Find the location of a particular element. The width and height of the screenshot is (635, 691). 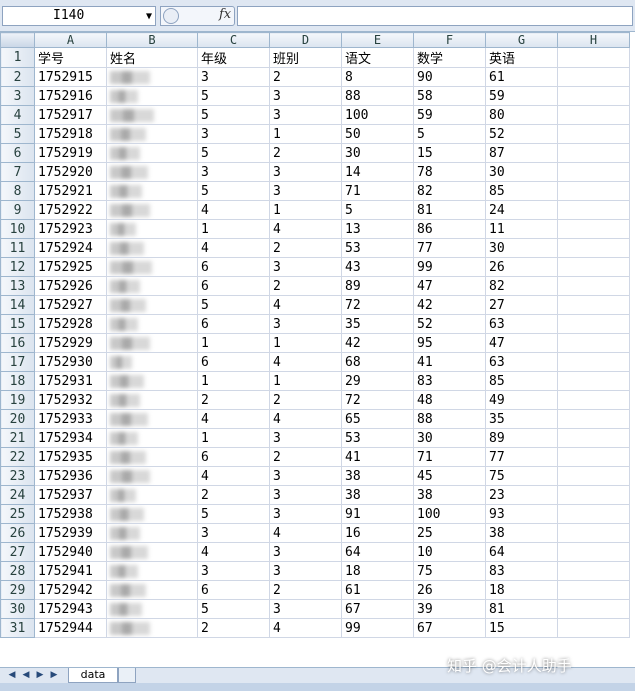

cell-header-english: 英语 is located at coordinates (521, 57).